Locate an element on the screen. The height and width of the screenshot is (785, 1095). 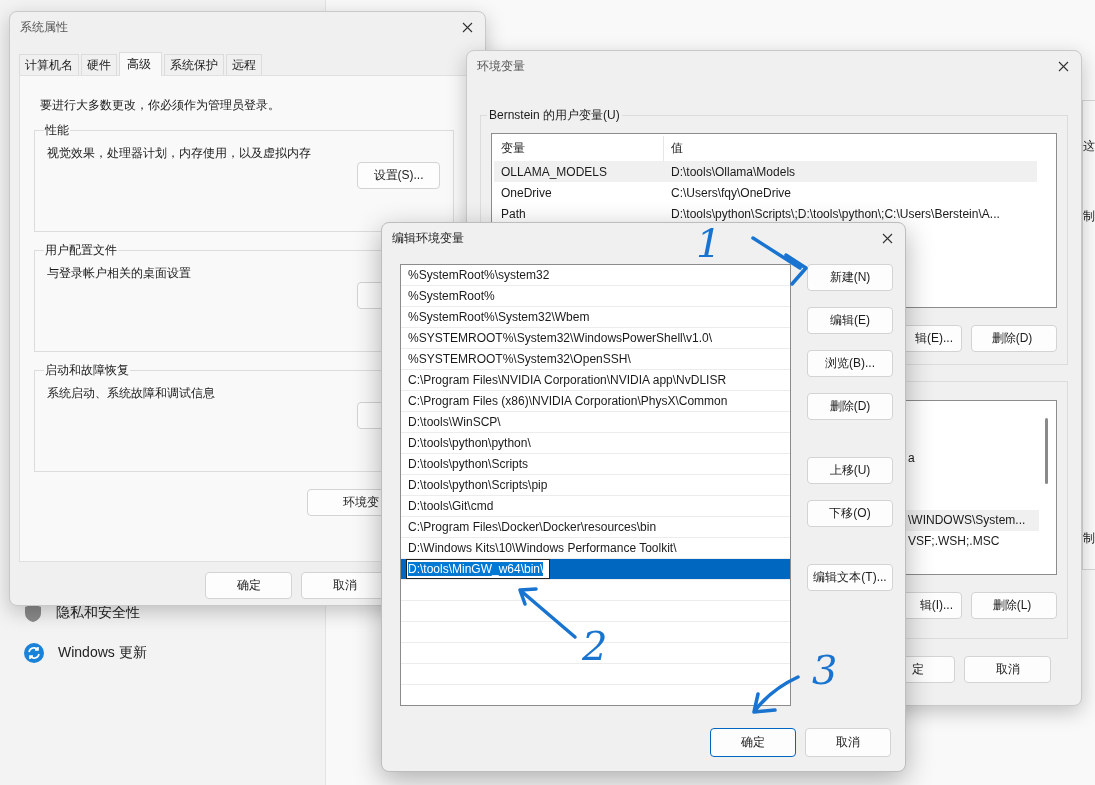
tab: 系统保护 is located at coordinates (194, 64).